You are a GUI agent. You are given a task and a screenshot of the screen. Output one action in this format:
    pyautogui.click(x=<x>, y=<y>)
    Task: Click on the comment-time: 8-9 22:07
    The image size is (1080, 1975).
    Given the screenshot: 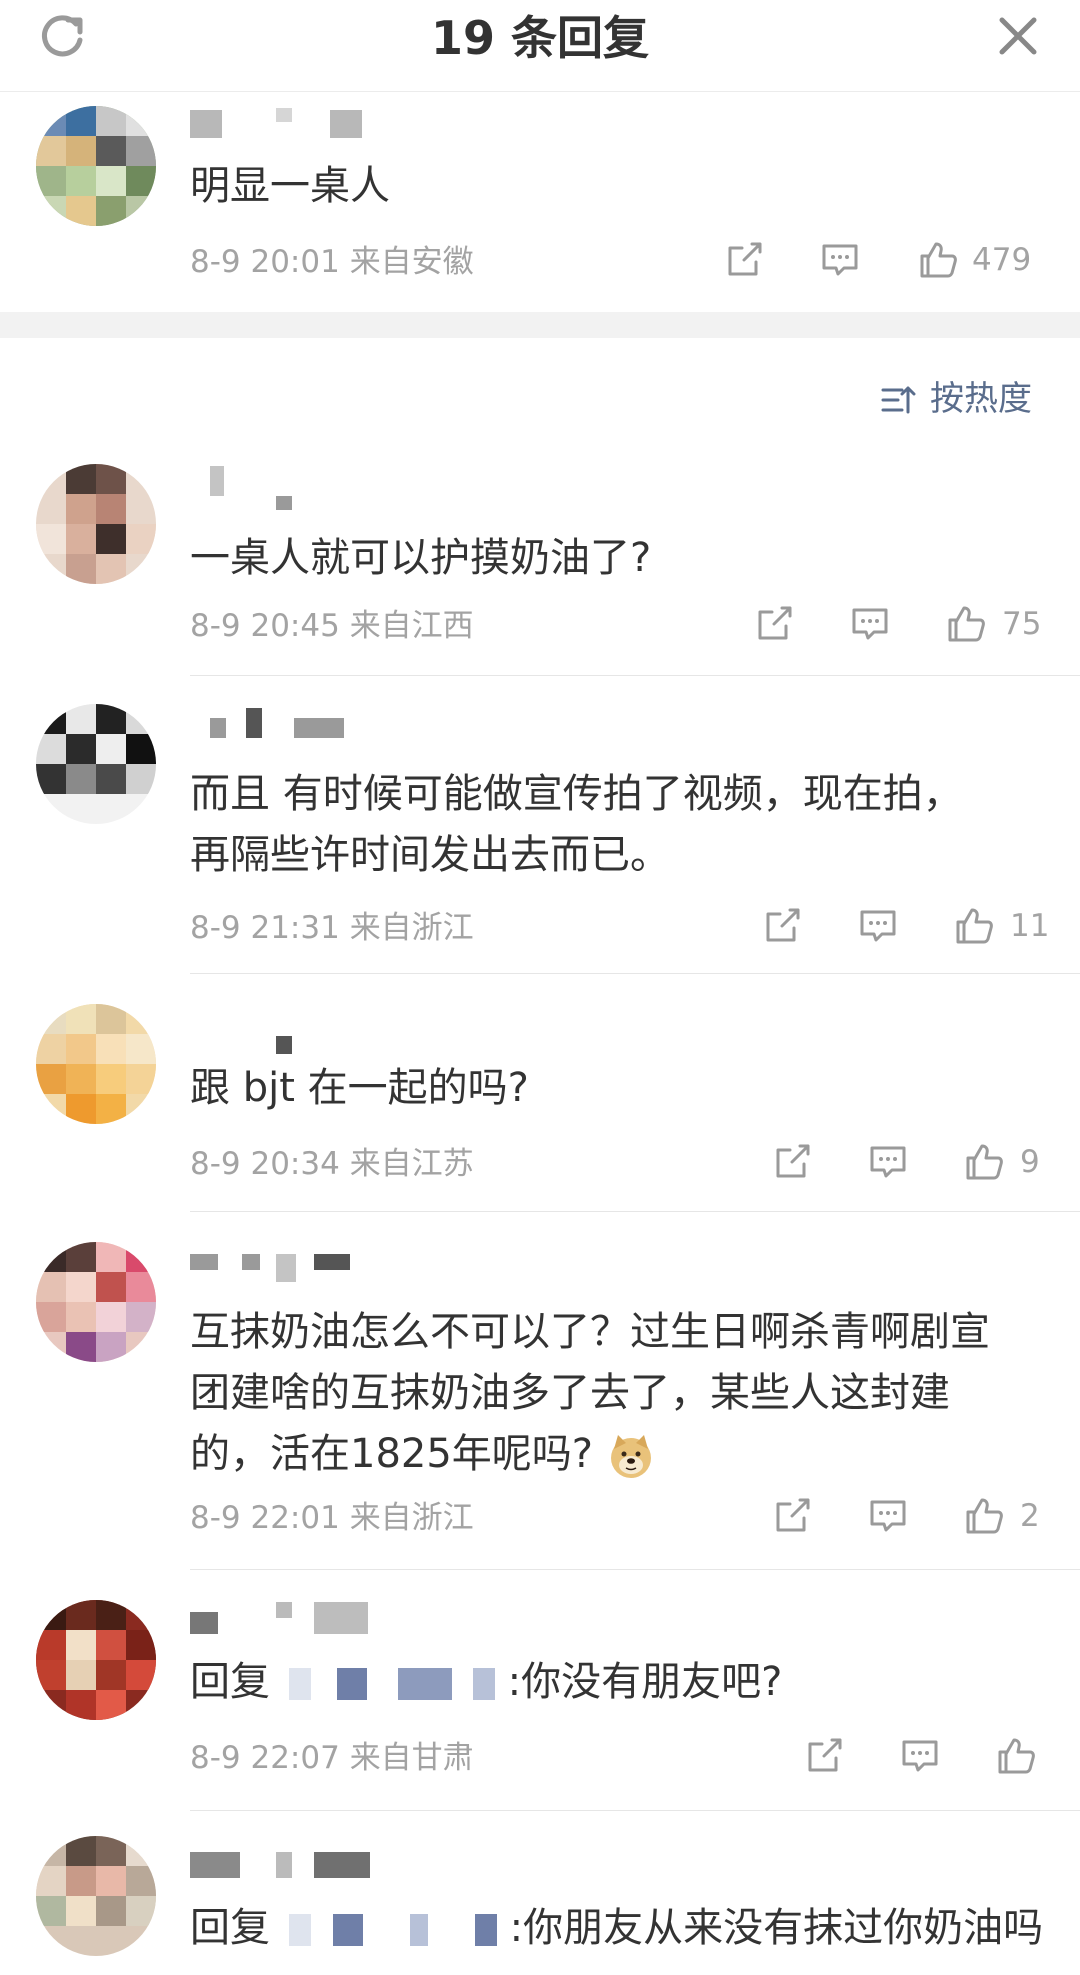 What is the action you would take?
    pyautogui.click(x=265, y=1758)
    